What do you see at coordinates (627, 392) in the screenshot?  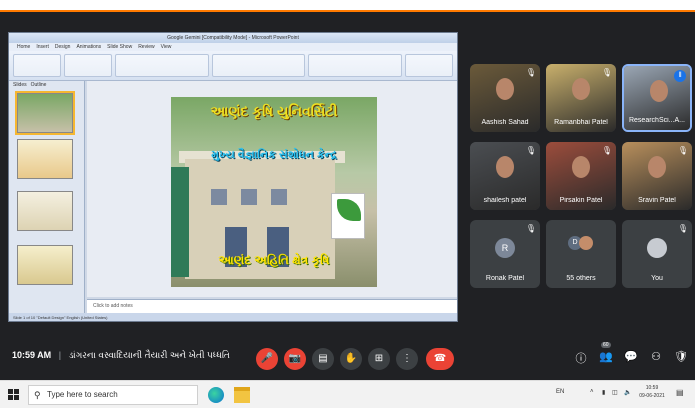 I see `volume-icon: 🔈` at bounding box center [627, 392].